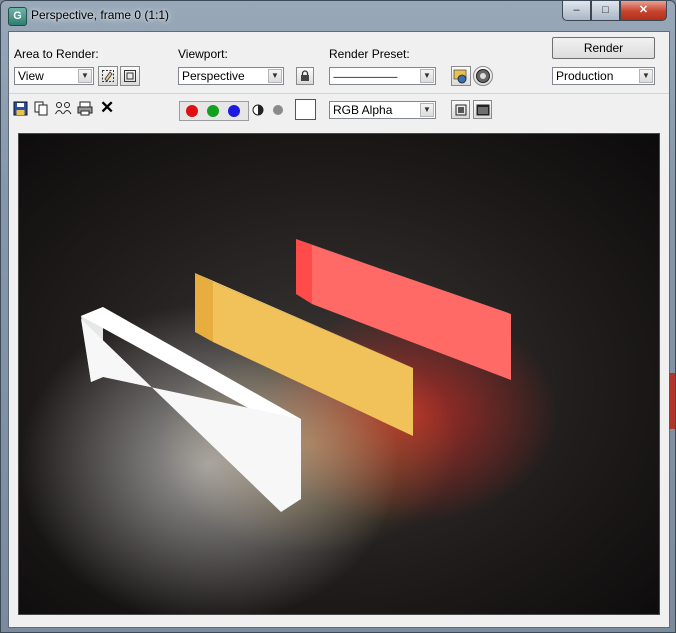 The image size is (676, 633). I want to click on maximize-button: □, so click(605, 11).